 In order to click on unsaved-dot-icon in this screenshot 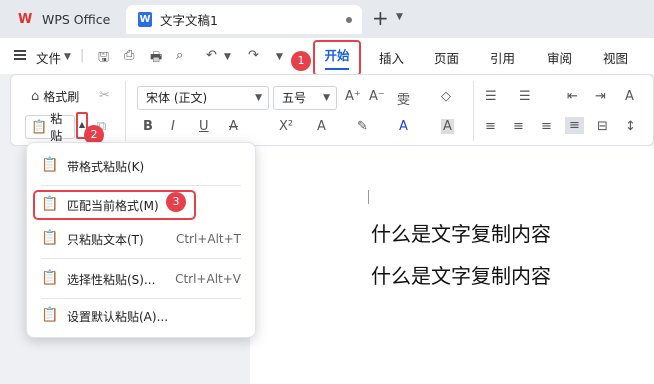, I will do `click(349, 20)`.